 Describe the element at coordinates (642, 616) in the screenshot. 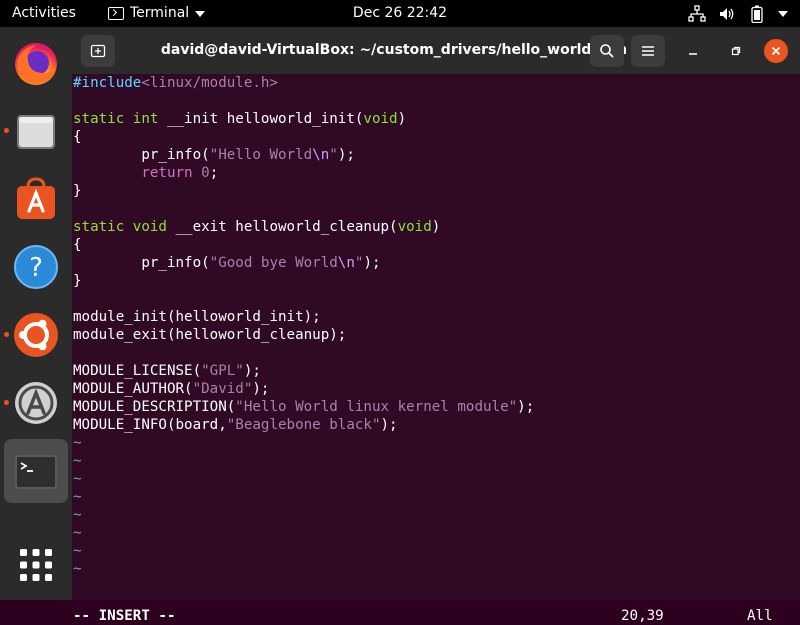

I see `cursor-position: 20,39` at that location.